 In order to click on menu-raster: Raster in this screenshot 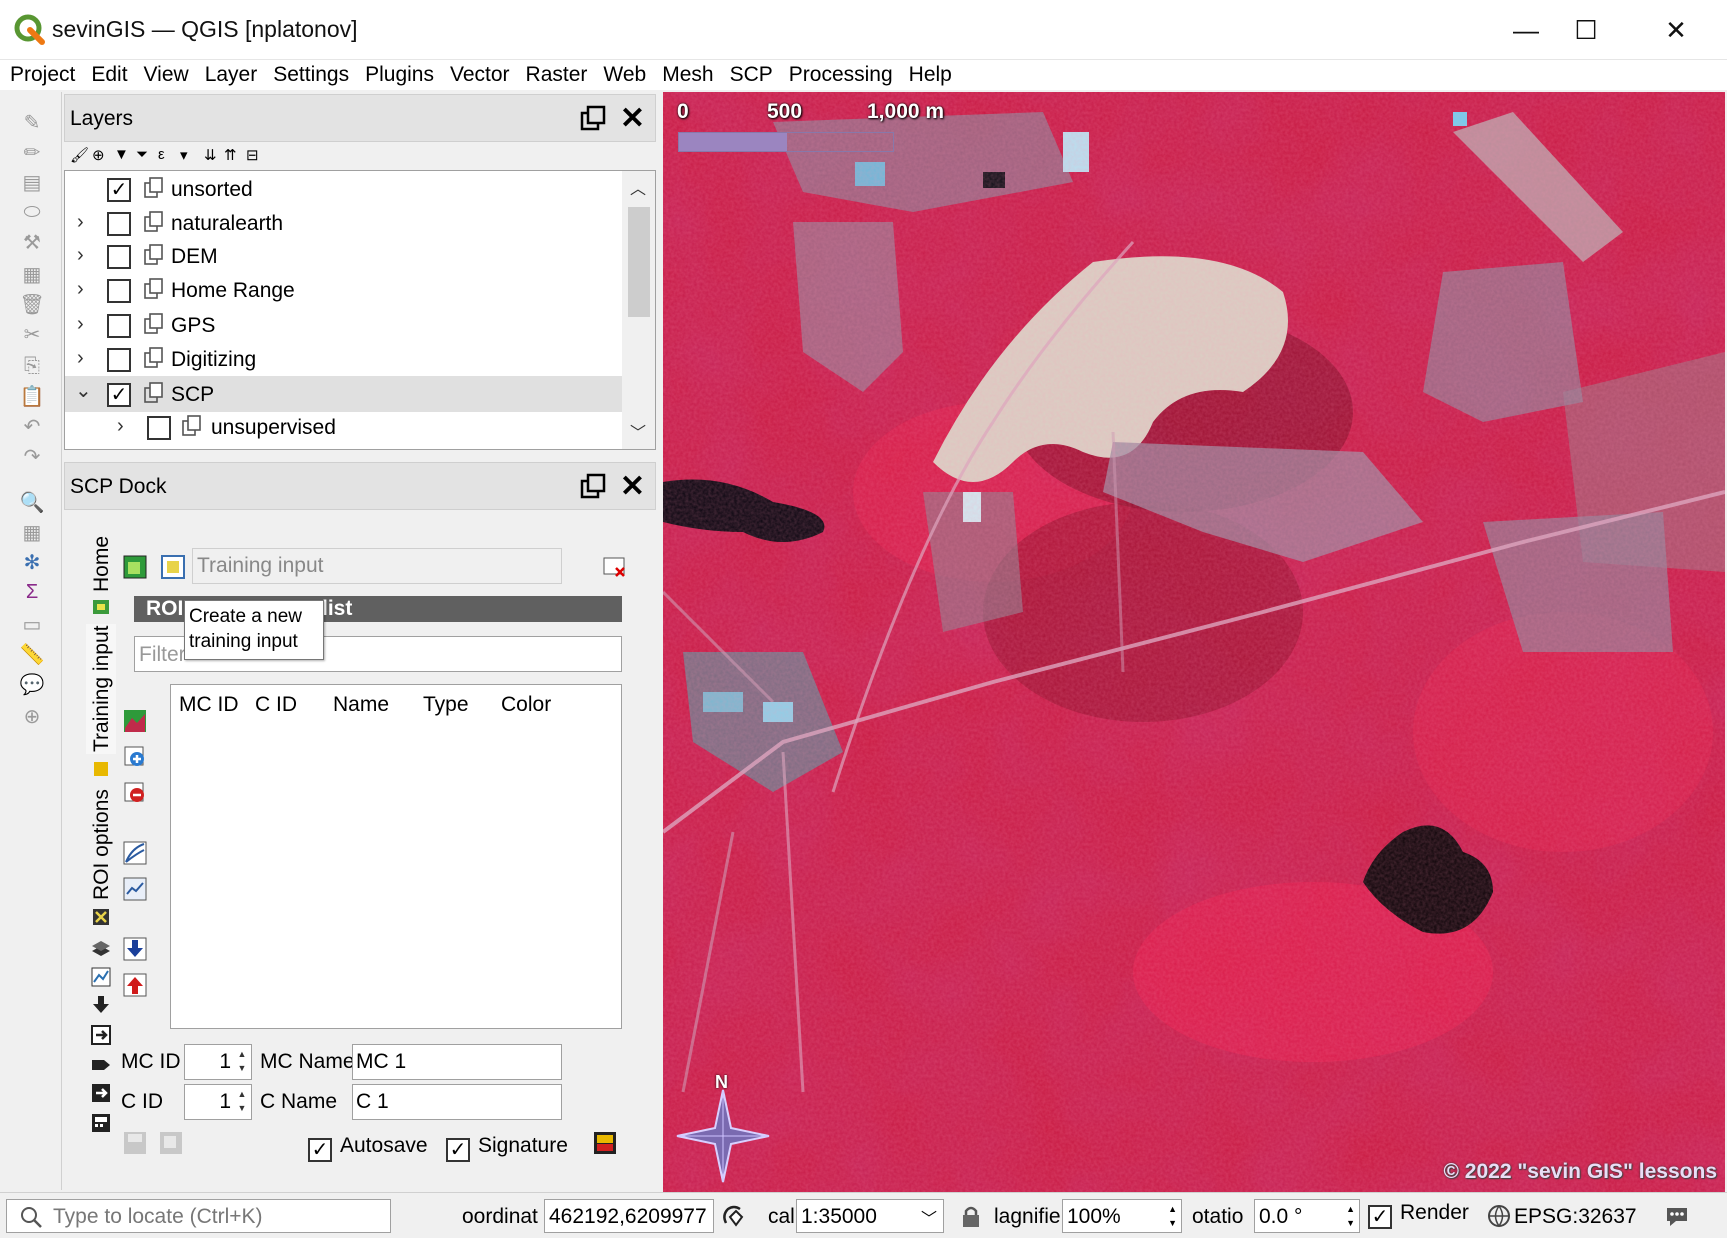, I will do `click(557, 75)`.